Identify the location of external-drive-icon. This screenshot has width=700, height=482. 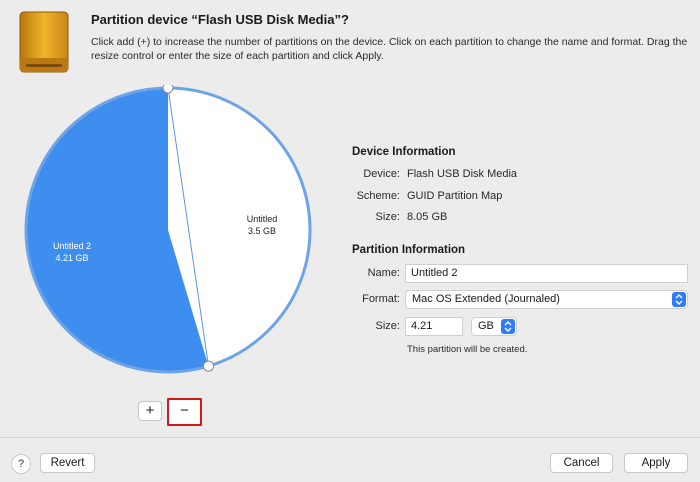
(44, 42).